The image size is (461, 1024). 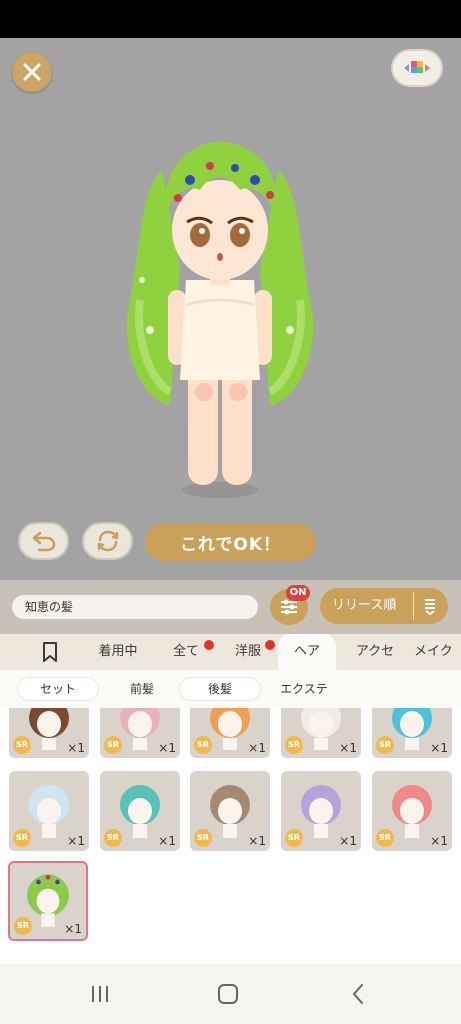 I want to click on avatar-character, so click(x=220, y=319).